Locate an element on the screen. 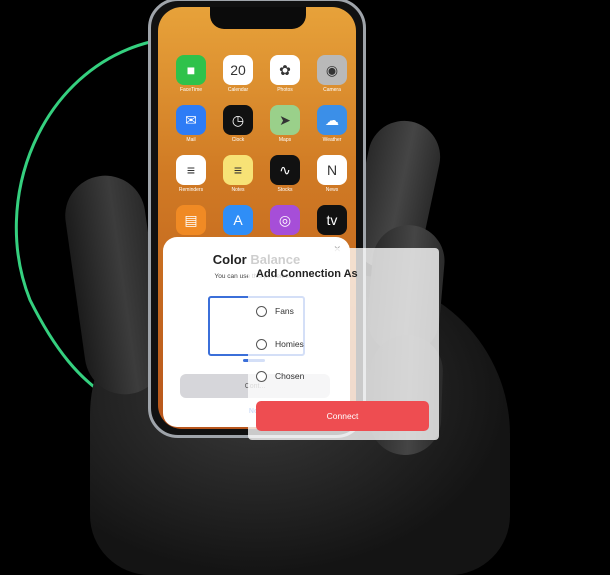 The height and width of the screenshot is (575, 610). app-icon-notes: ≡ is located at coordinates (238, 170).